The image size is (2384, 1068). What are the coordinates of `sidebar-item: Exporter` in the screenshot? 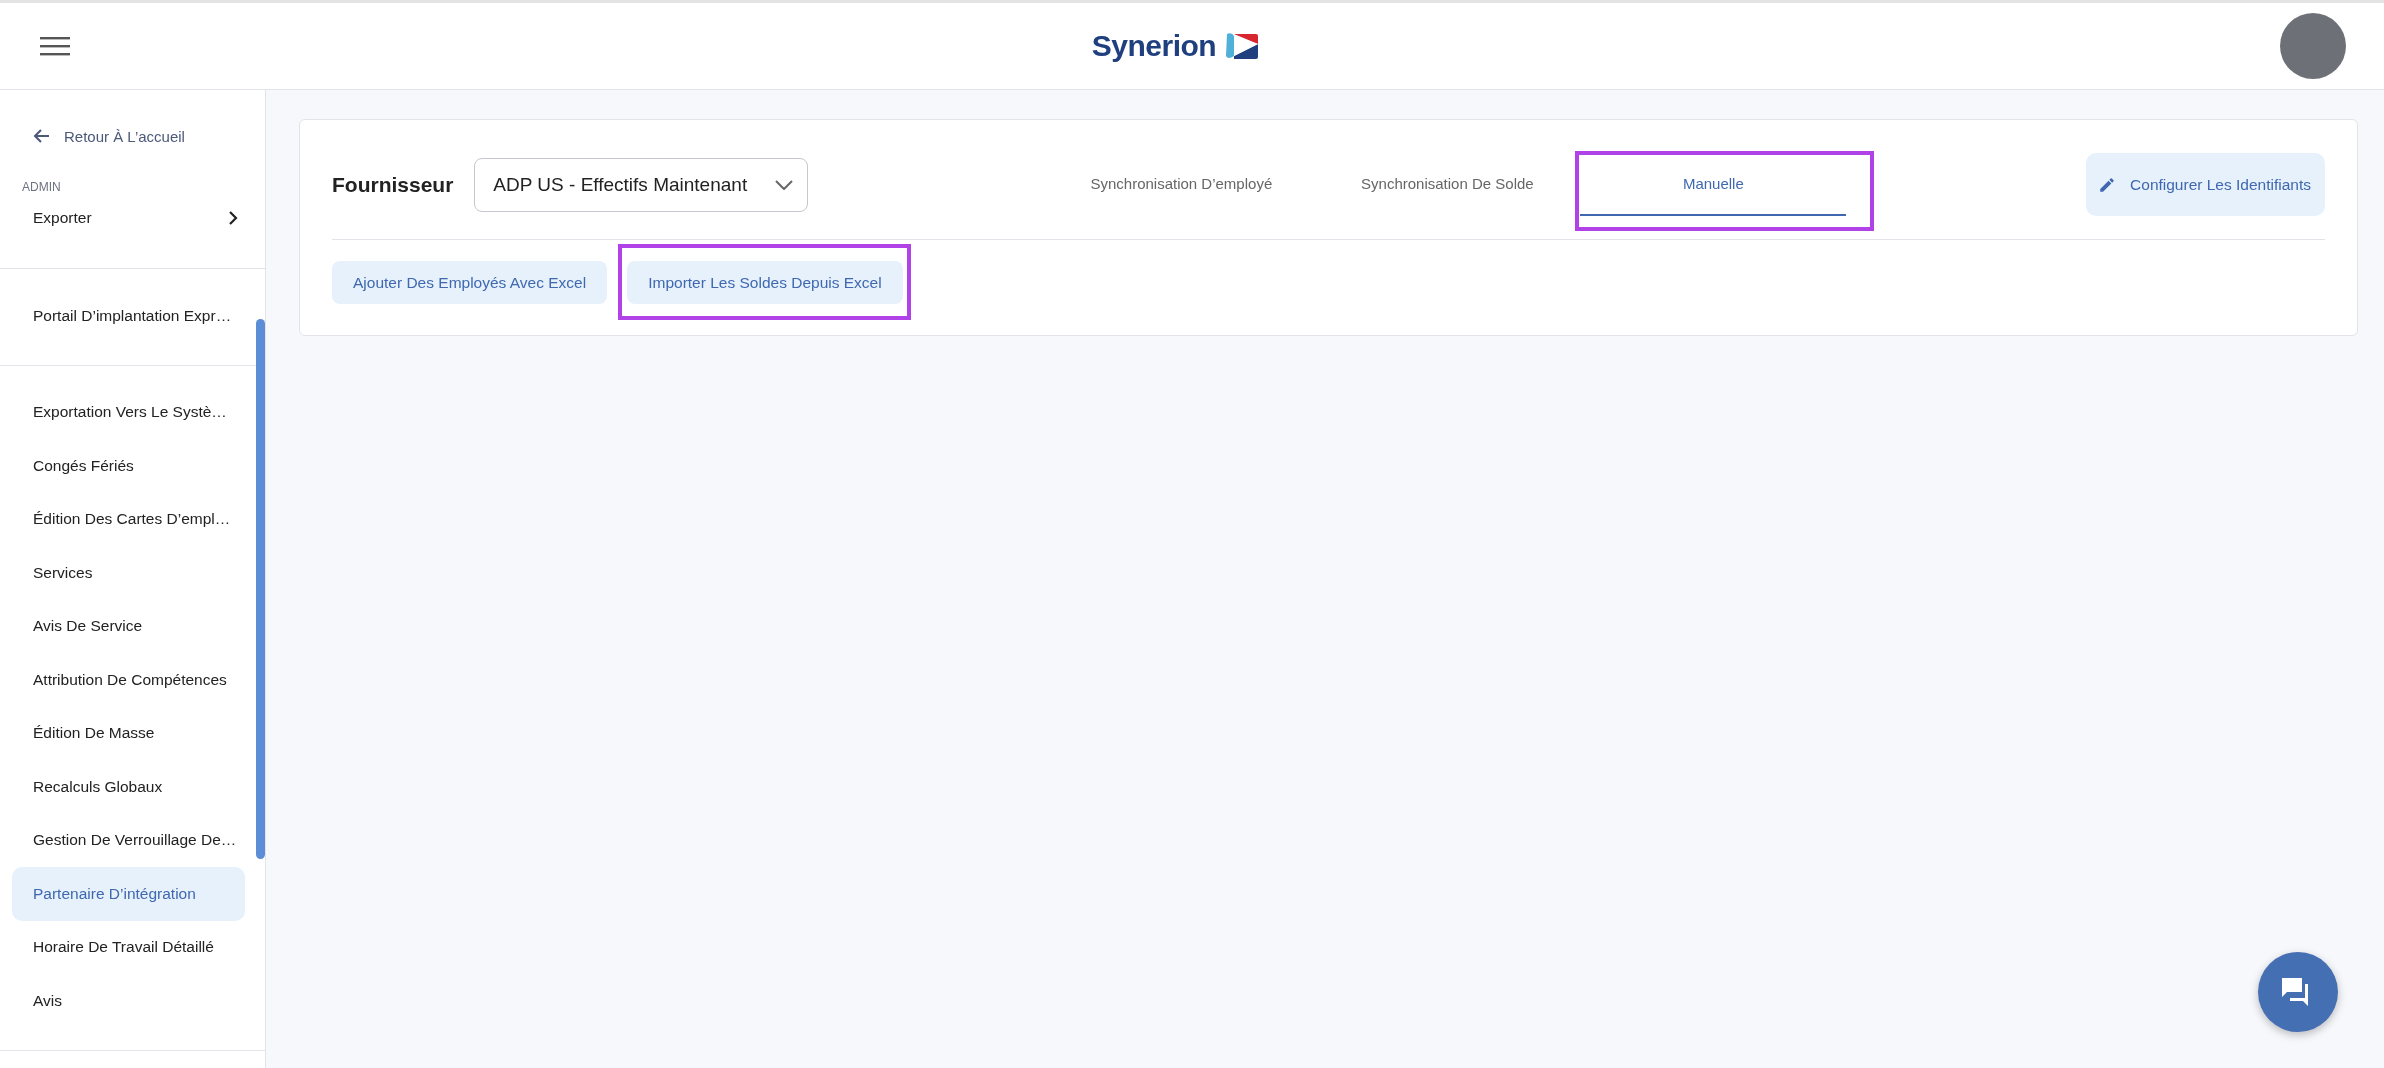 It's located at (128, 218).